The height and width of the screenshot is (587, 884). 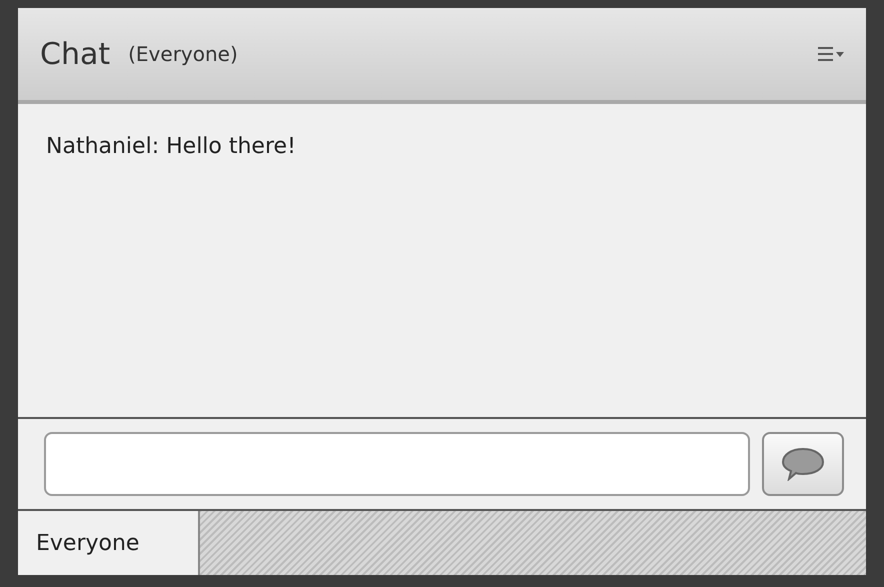 What do you see at coordinates (831, 54) in the screenshot?
I see `menu-icon` at bounding box center [831, 54].